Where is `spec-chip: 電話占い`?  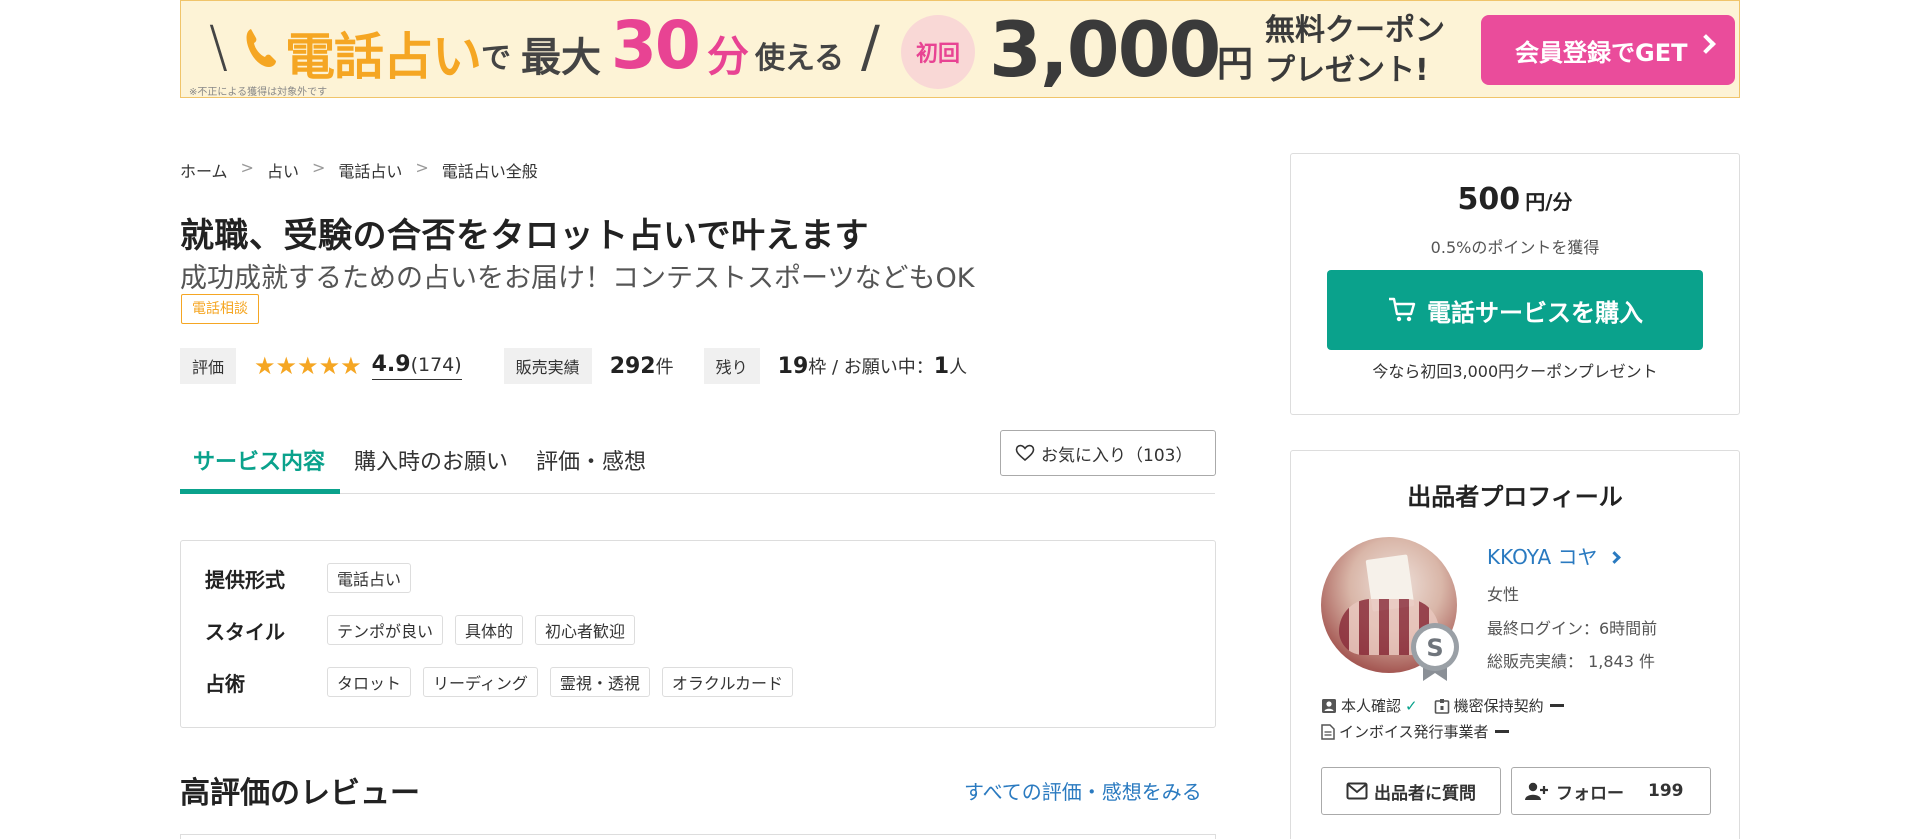 spec-chip: 電話占い is located at coordinates (369, 578).